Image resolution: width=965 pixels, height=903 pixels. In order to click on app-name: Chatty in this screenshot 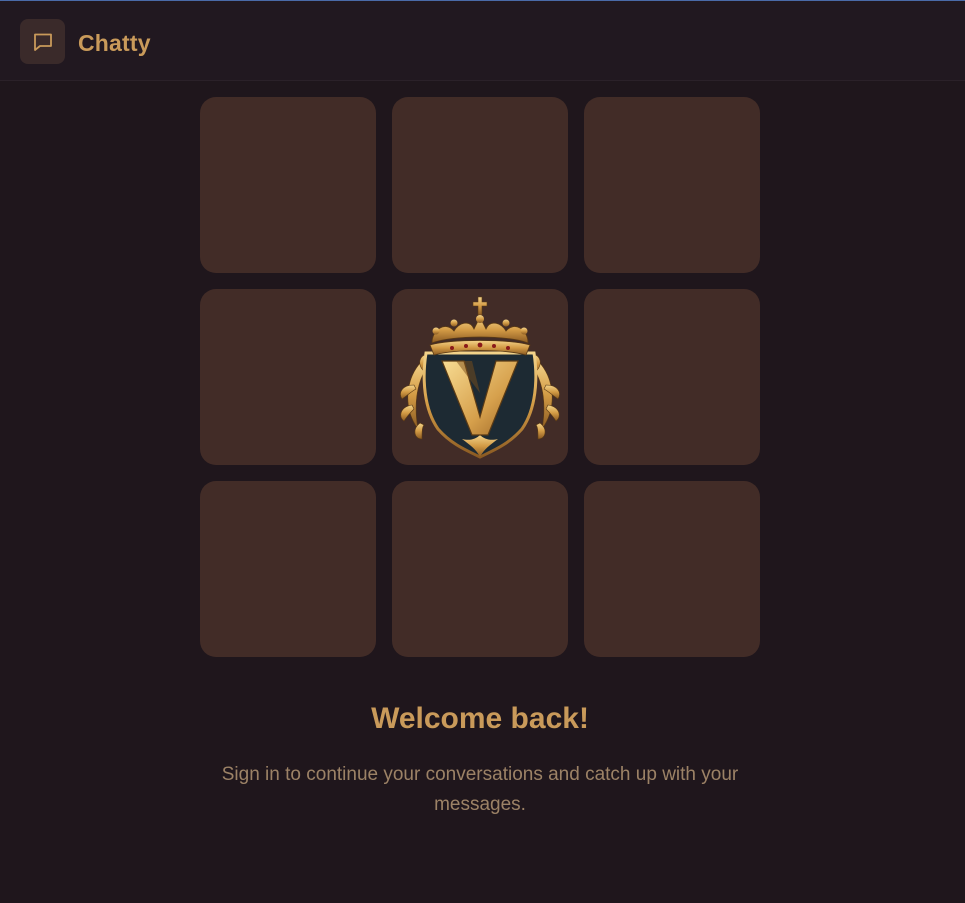, I will do `click(114, 43)`.